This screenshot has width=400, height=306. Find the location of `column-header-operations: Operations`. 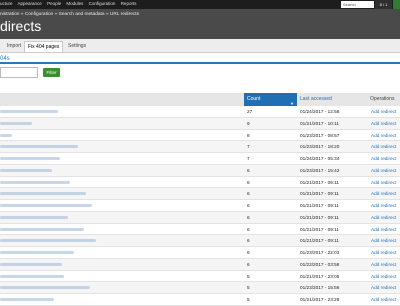

column-header-operations: Operations is located at coordinates (382, 99).